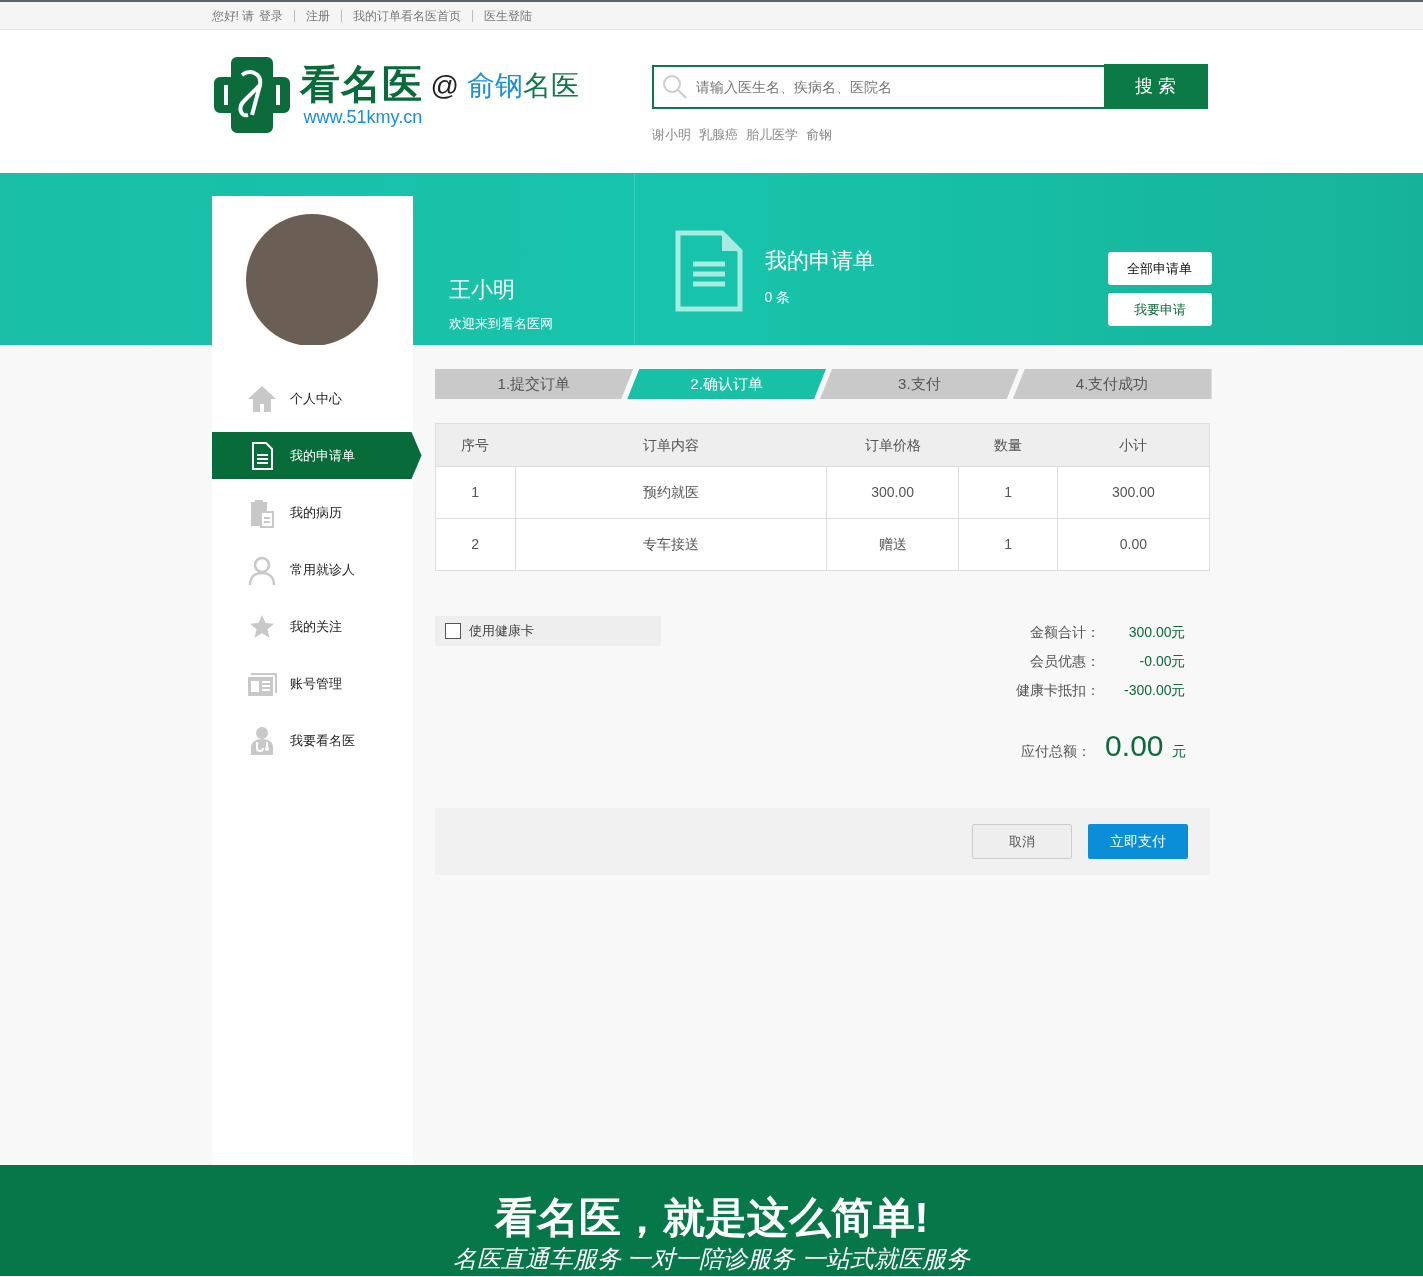 The image size is (1423, 1277). Describe the element at coordinates (1178, 751) in the screenshot. I see `currency-unit: 元` at that location.